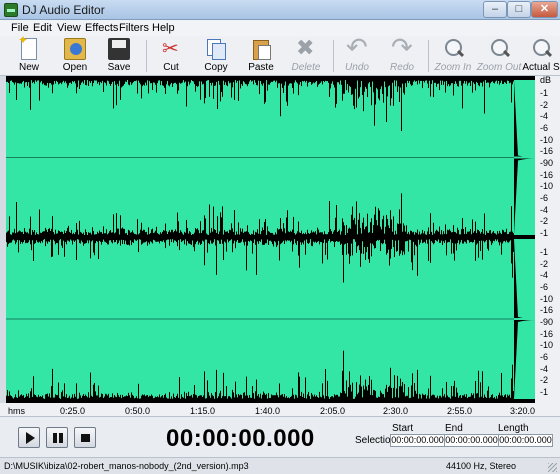  What do you see at coordinates (11, 10) in the screenshot?
I see `app-icon` at bounding box center [11, 10].